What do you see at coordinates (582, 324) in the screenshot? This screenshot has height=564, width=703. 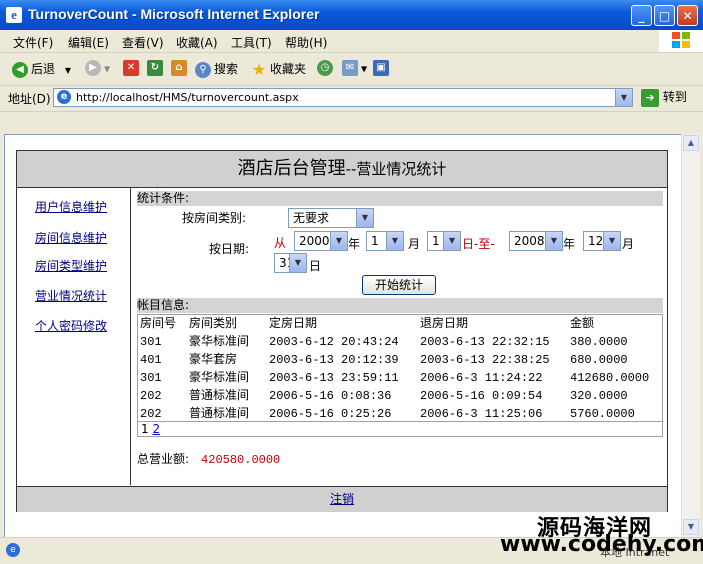 I see `column-header: 金额` at bounding box center [582, 324].